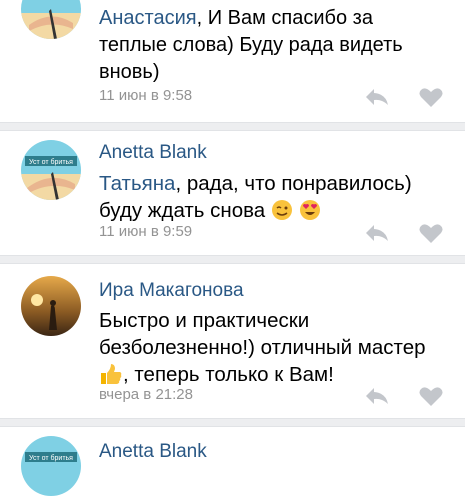  I want to click on comment-time: 11 июн в 9:59, so click(145, 231).